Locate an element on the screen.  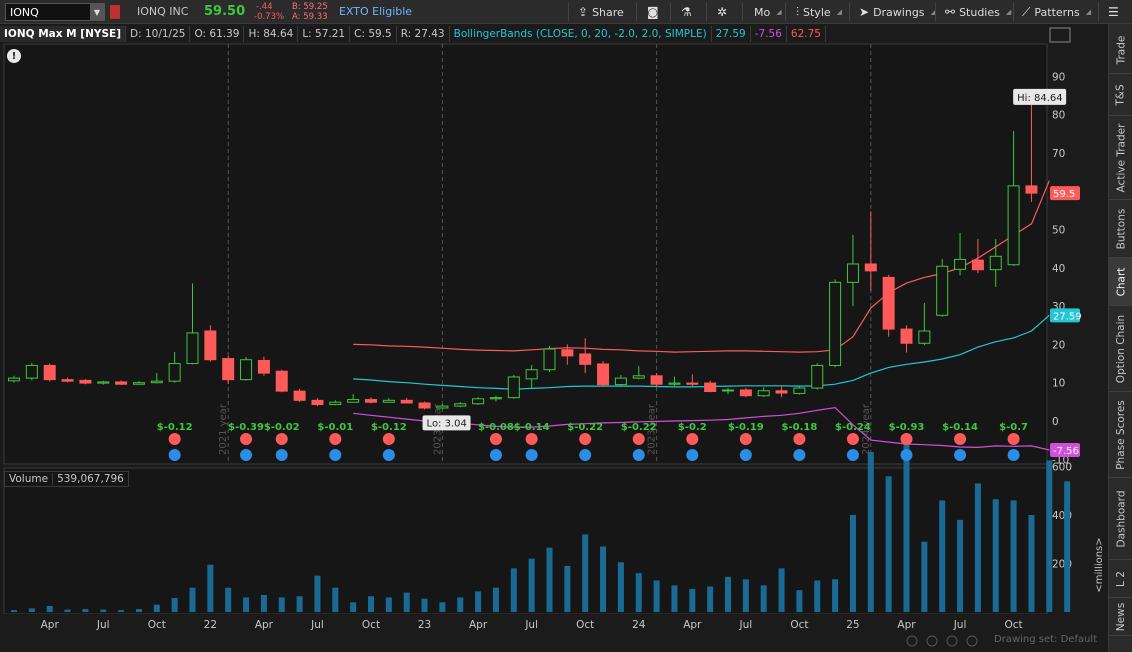
chart-settings-icon is located at coordinates (1060, 35).